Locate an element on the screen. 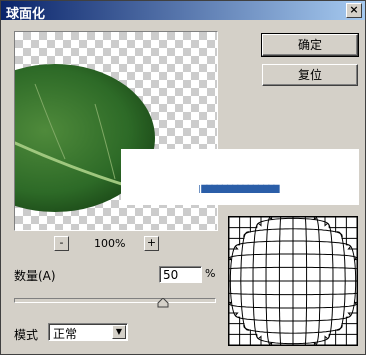  zoom-out-button: - is located at coordinates (61, 243).